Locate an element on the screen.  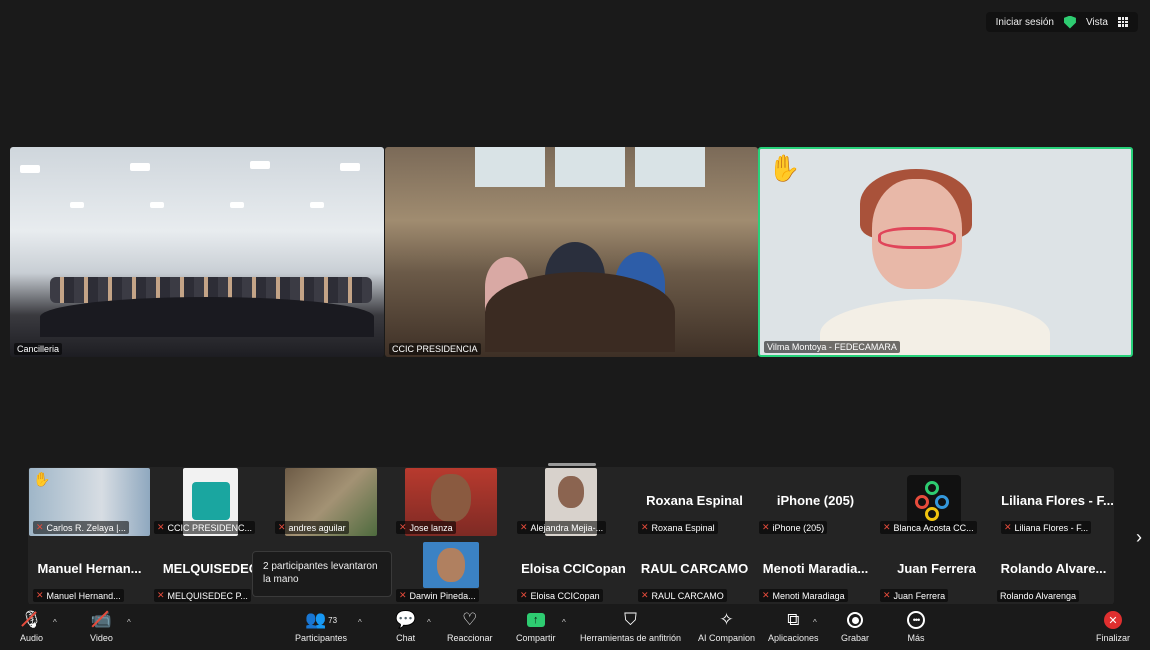
participant-name-large: Roxana Espinal is located at coordinates (694, 500).